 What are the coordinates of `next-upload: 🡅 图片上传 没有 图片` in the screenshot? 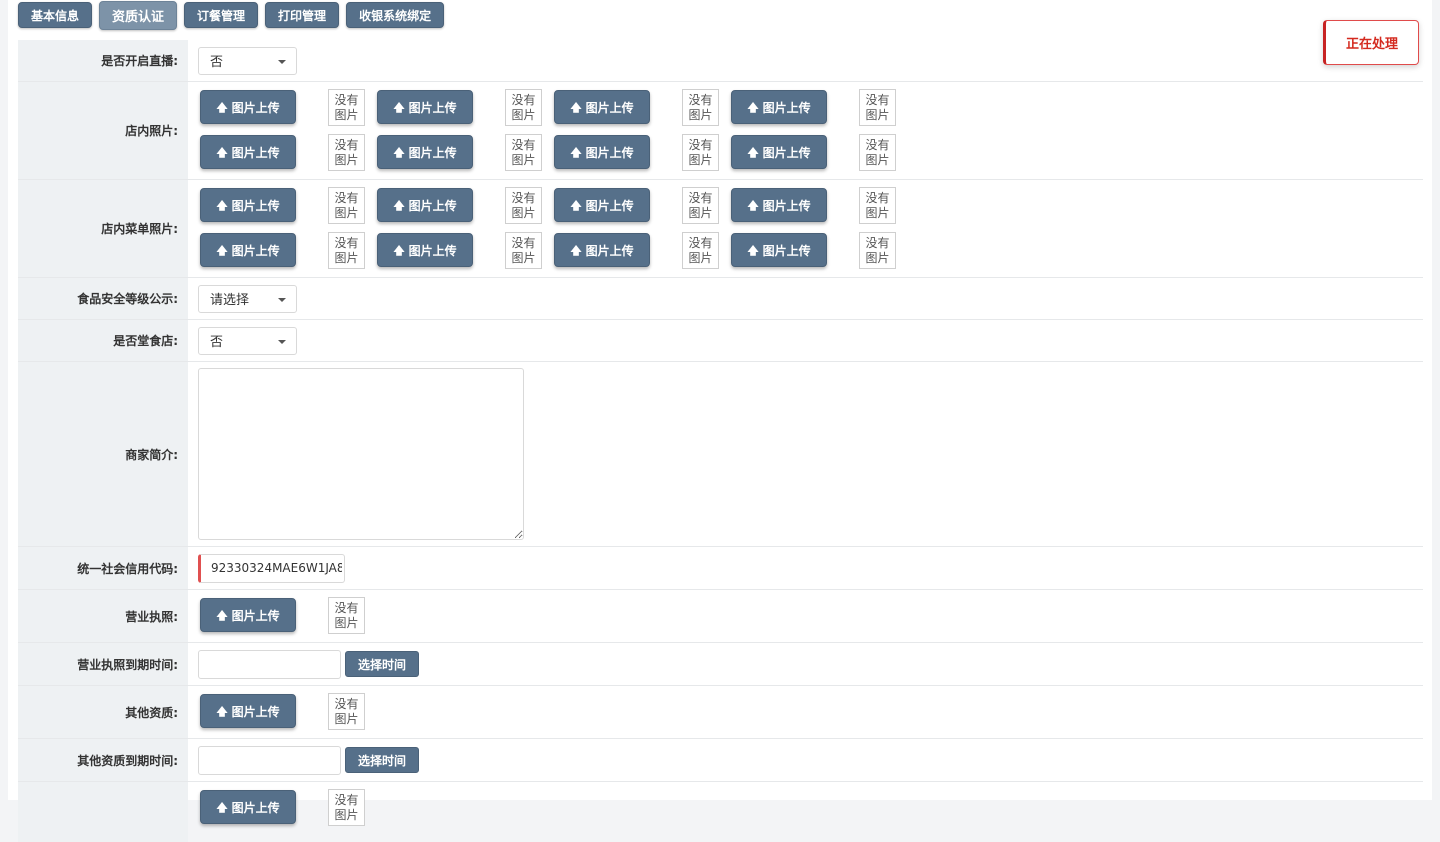 It's located at (276, 809).